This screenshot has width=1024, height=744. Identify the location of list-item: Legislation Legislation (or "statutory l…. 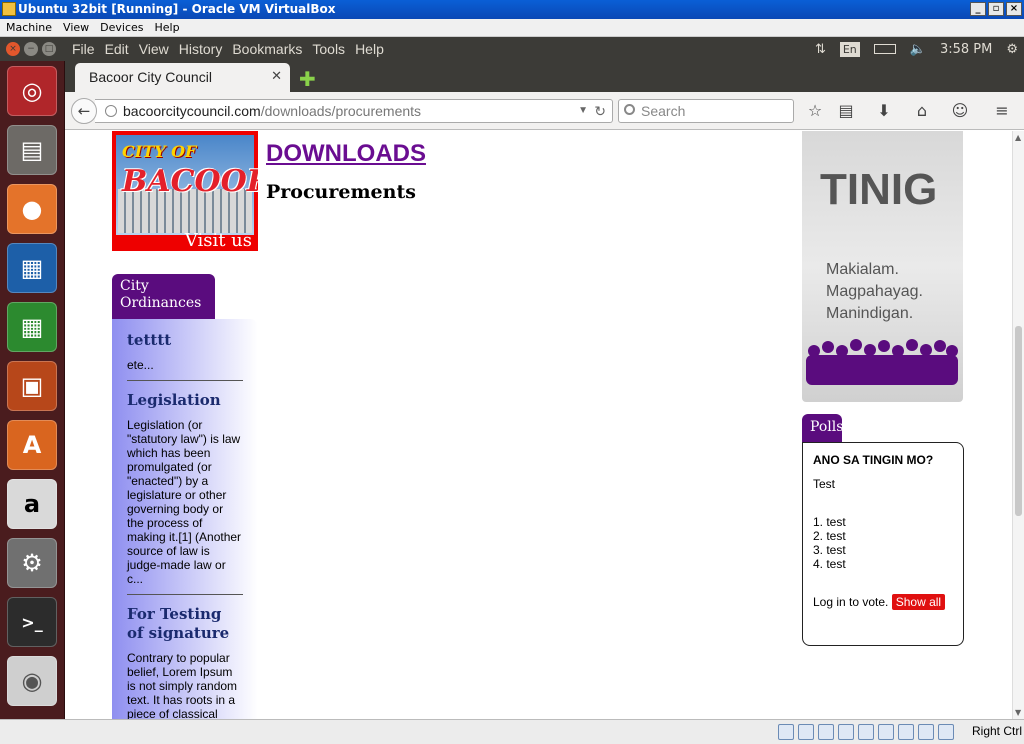
(185, 493).